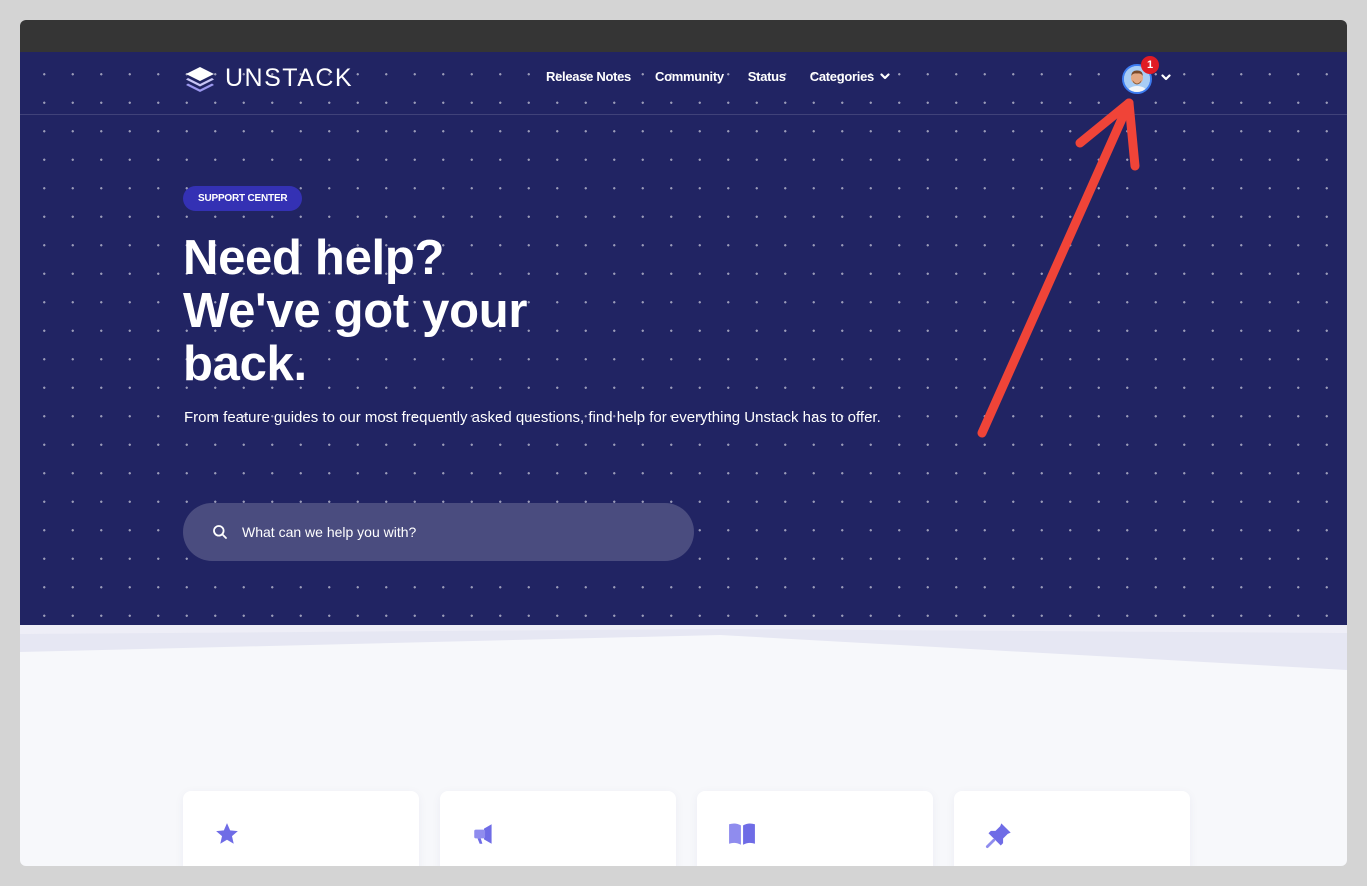 This screenshot has height=886, width=1367. I want to click on brand-name: UNSTACK, so click(289, 78).